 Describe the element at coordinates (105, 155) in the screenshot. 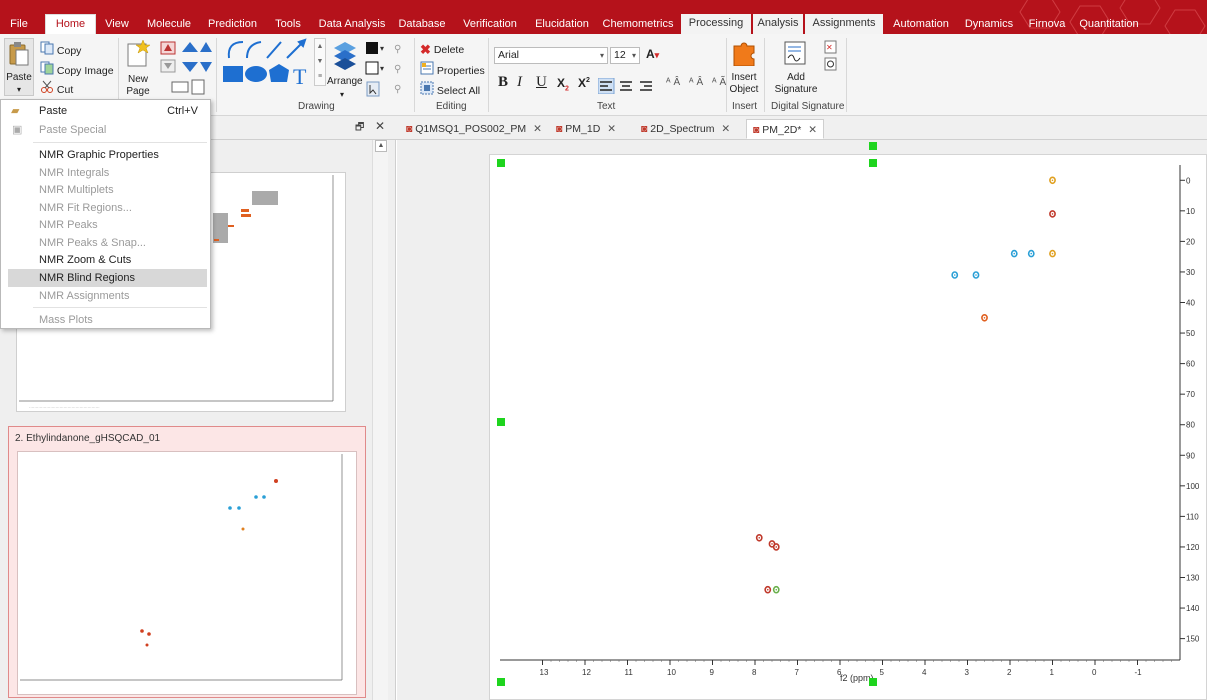

I see `menu-item-nmr-graphic-properties: NMR Graphic Properties` at that location.